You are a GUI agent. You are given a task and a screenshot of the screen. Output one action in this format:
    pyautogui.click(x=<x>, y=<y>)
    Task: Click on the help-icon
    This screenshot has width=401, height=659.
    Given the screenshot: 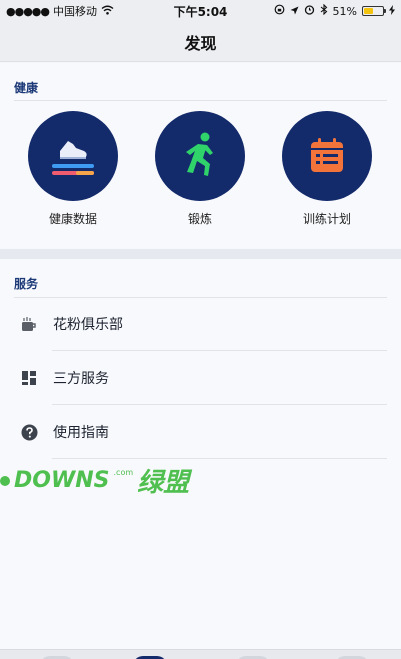 What is the action you would take?
    pyautogui.click(x=29, y=432)
    